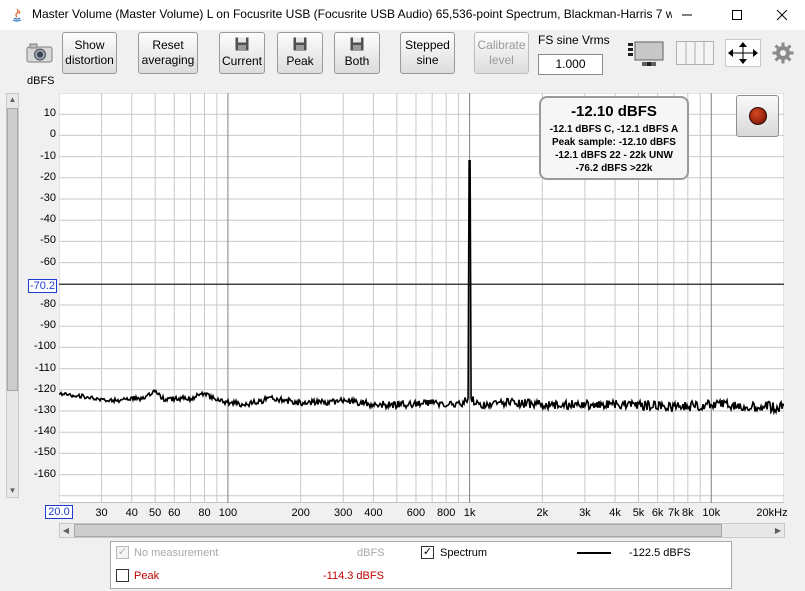 The width and height of the screenshot is (805, 591). I want to click on x-tick-label: 60, so click(174, 513).